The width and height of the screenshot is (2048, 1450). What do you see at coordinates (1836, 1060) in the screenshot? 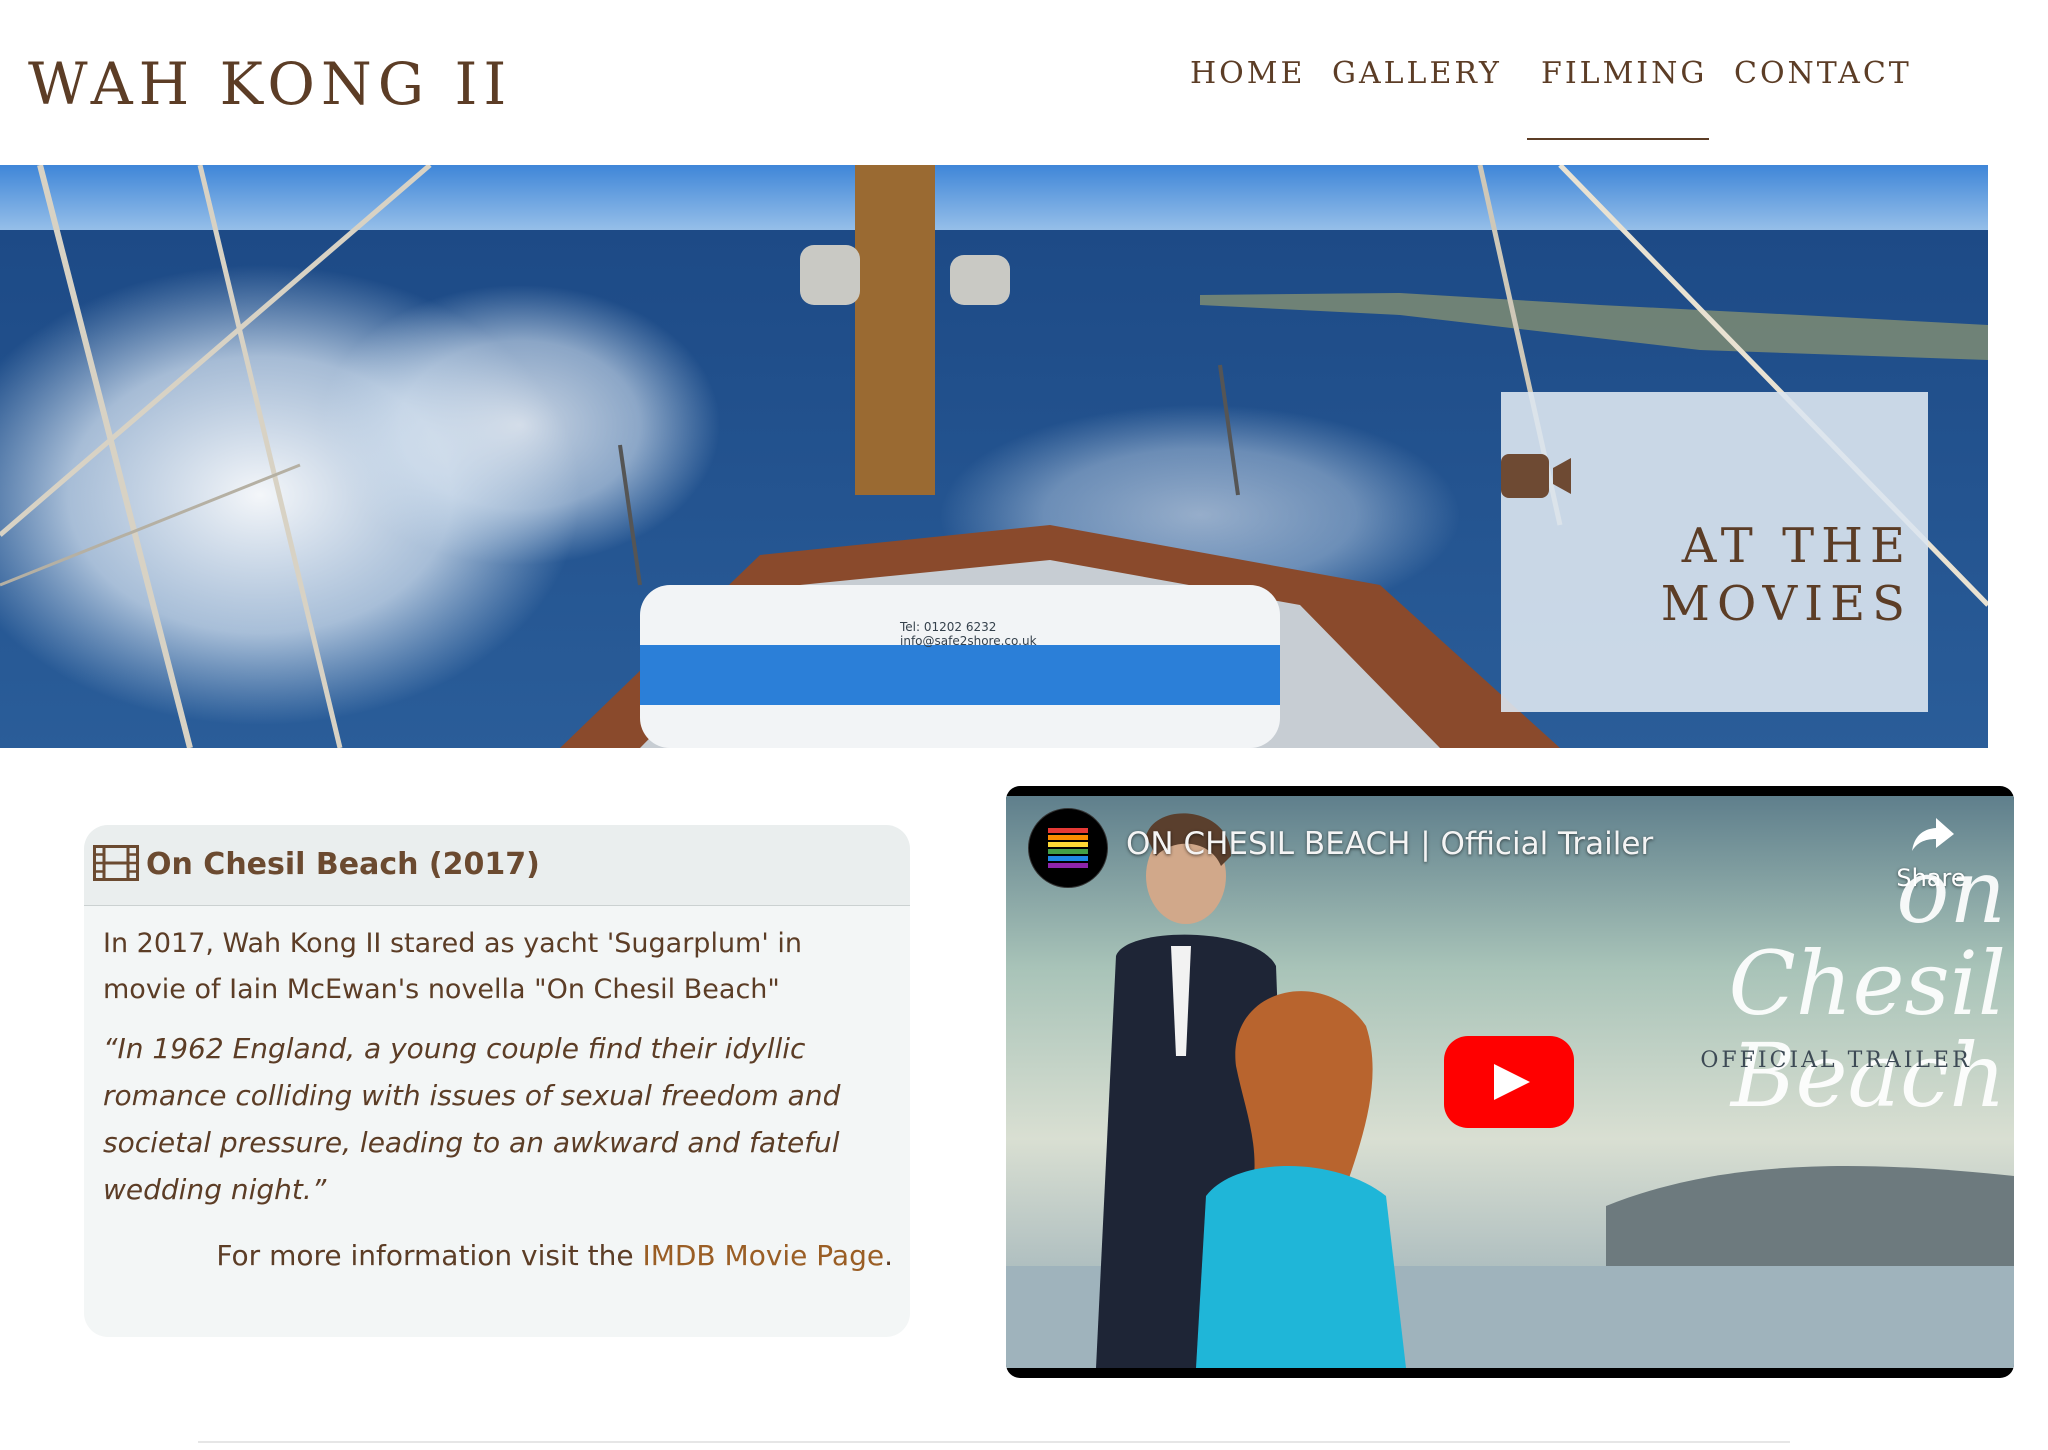
I see `poster-subtitle: OFFICIAL TRAILER` at bounding box center [1836, 1060].